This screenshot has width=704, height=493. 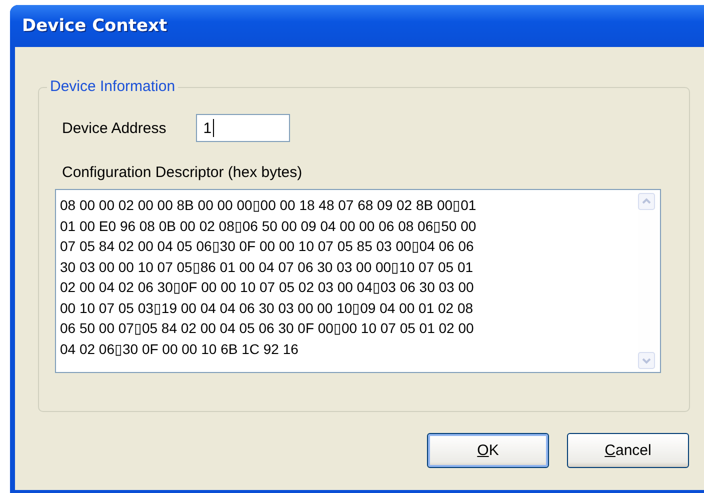 What do you see at coordinates (114, 128) in the screenshot?
I see `device-address-label: Device Address` at bounding box center [114, 128].